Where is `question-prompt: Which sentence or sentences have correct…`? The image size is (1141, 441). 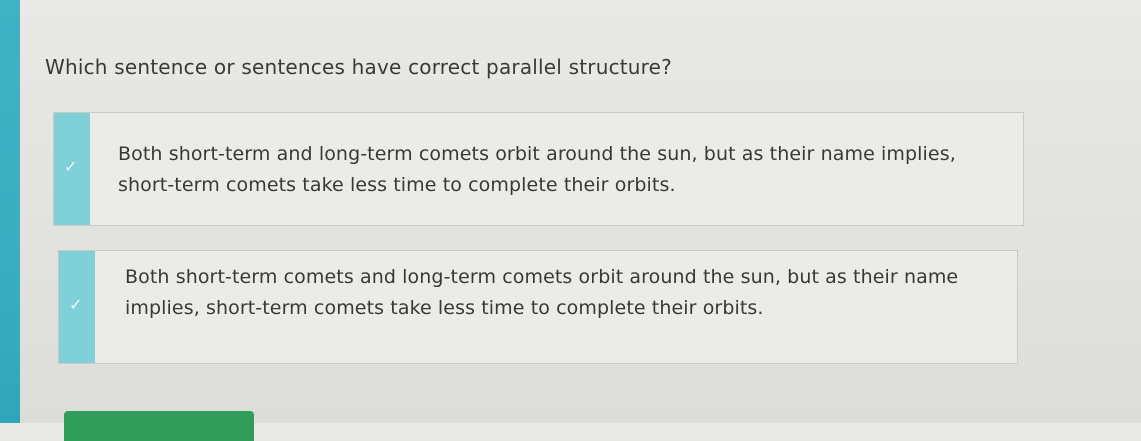 question-prompt: Which sentence or sentences have correct… is located at coordinates (358, 67).